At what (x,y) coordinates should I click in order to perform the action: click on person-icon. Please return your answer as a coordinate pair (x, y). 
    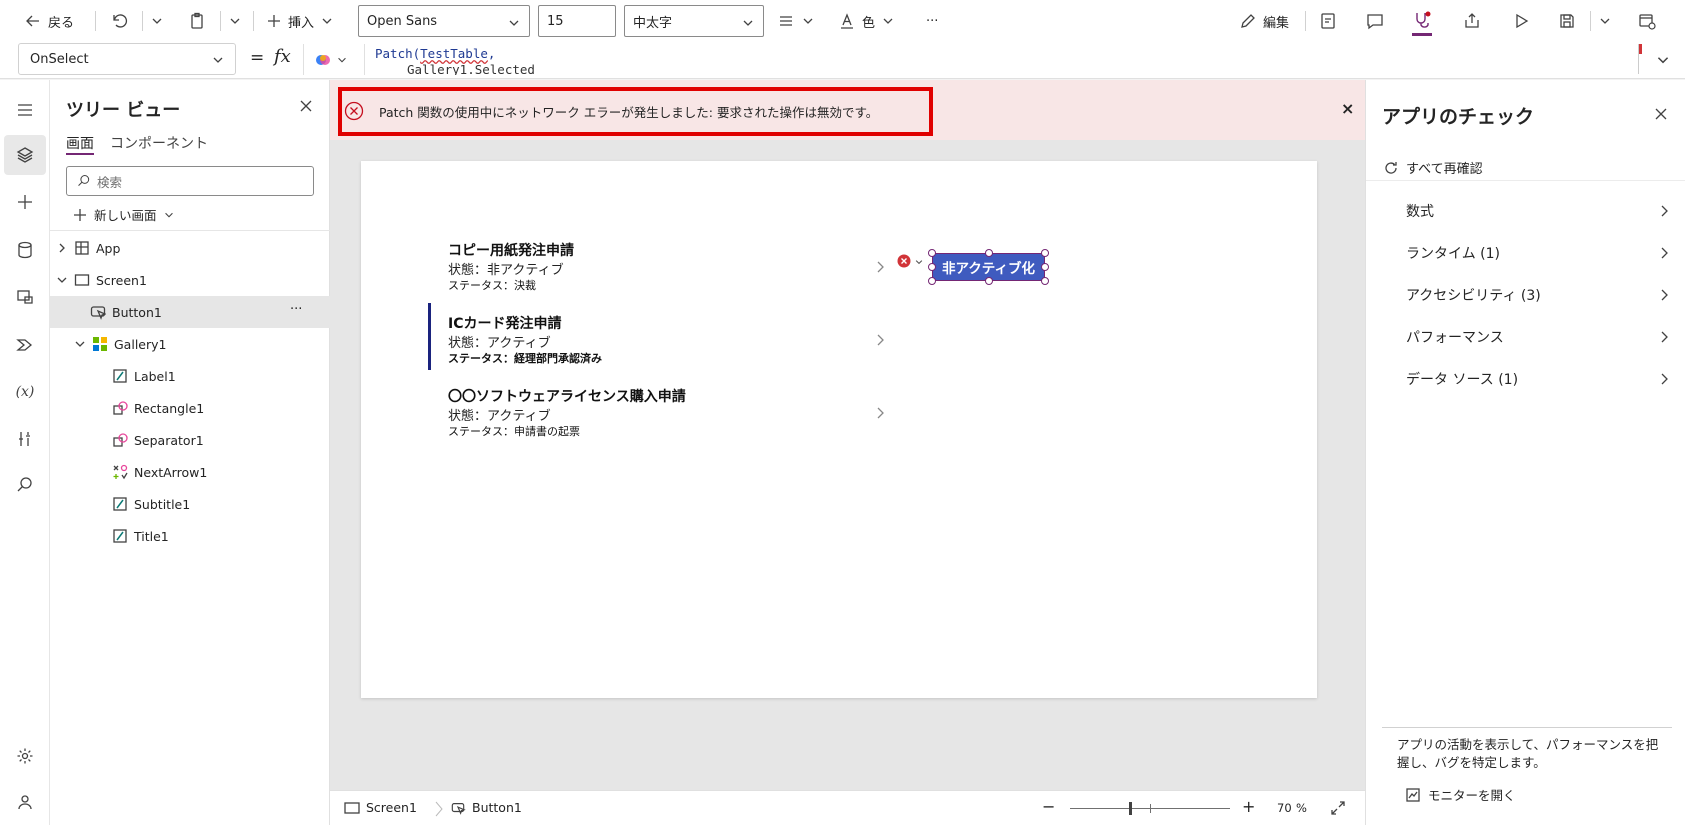
    Looking at the image, I should click on (25, 802).